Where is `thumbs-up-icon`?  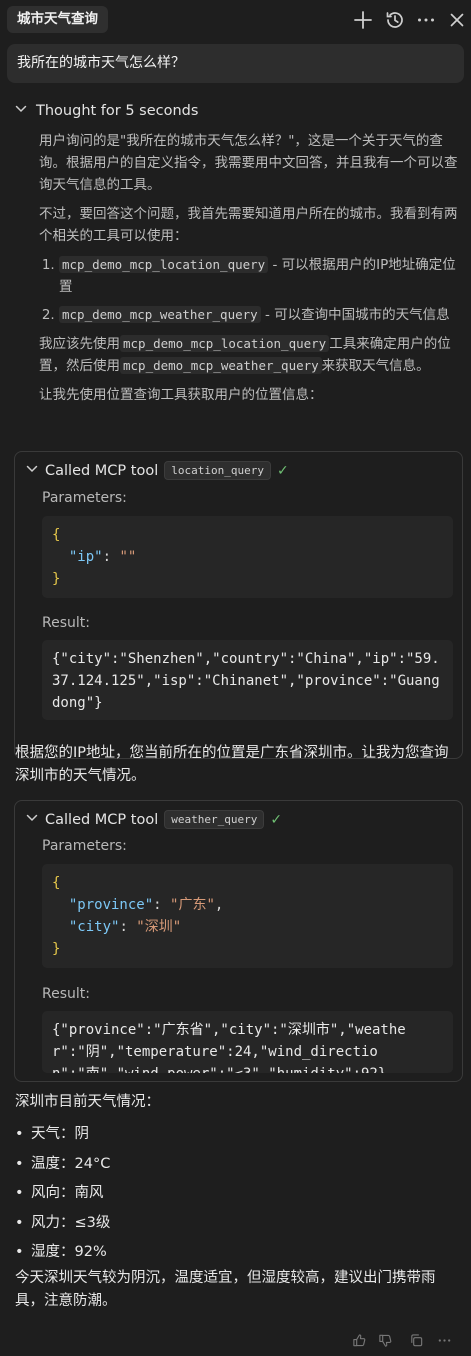
thumbs-up-icon is located at coordinates (359, 1340).